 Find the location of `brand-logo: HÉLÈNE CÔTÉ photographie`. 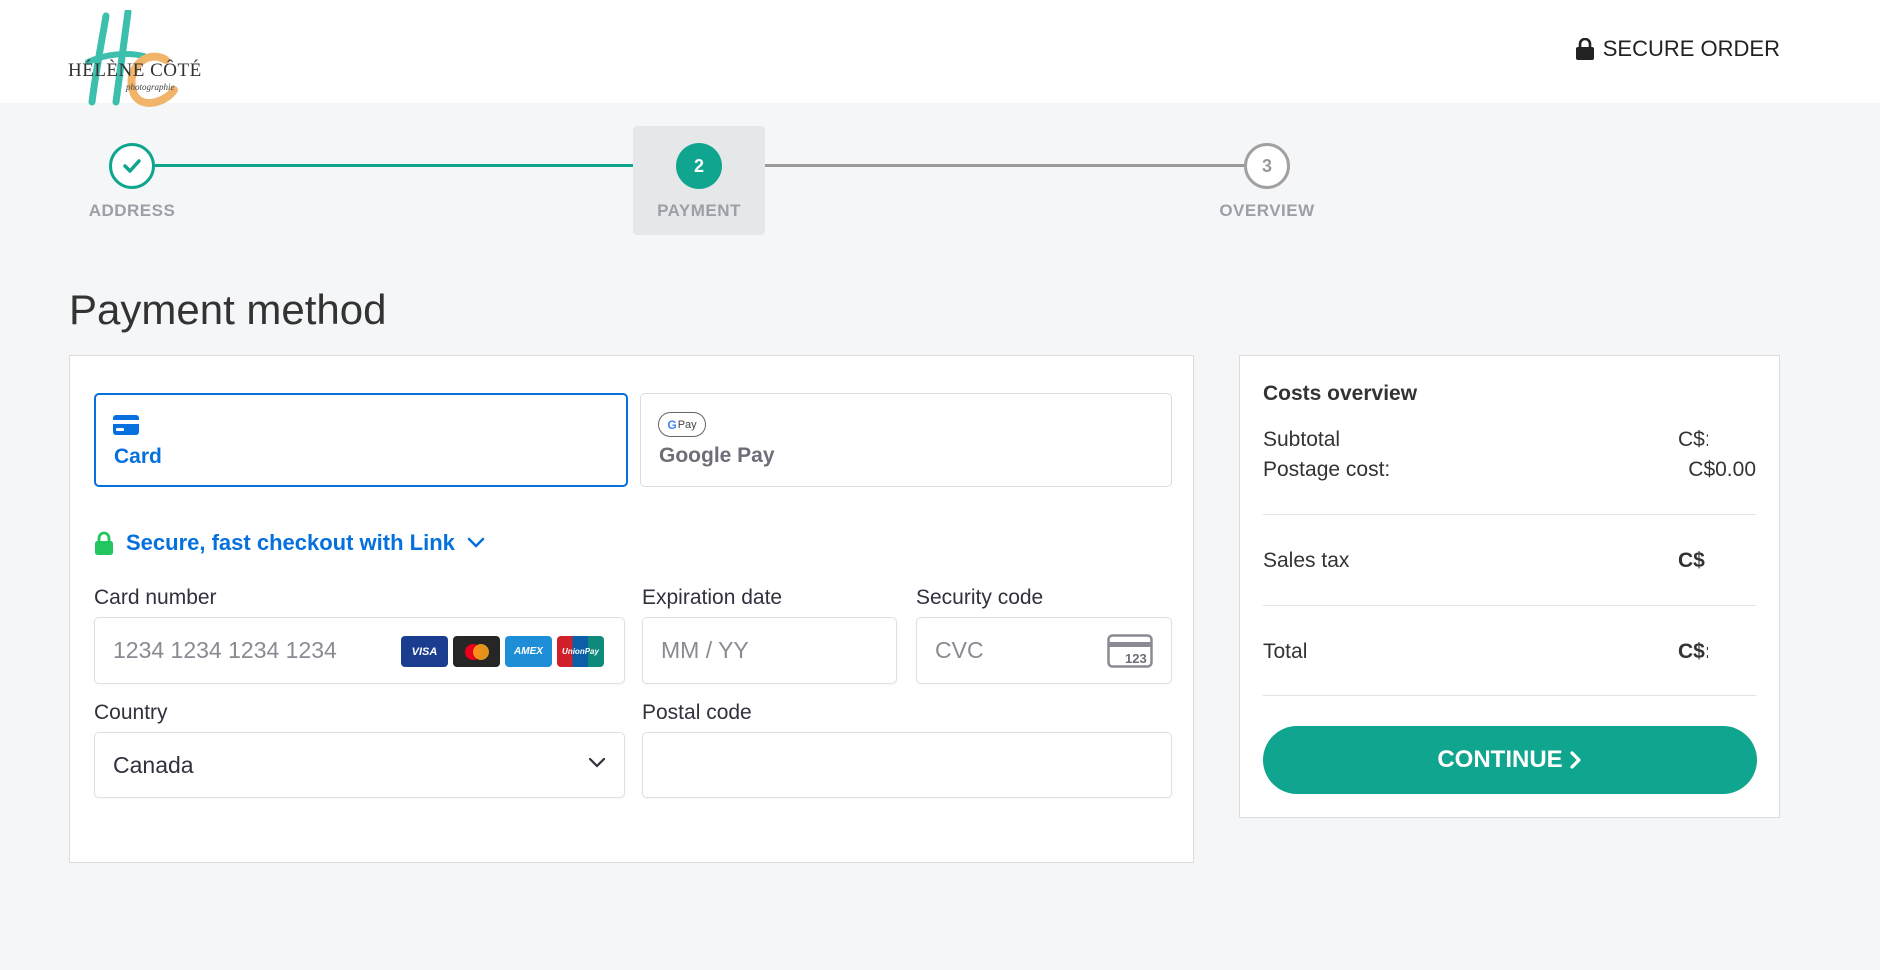

brand-logo: HÉLÈNE CÔTÉ photographie is located at coordinates (133, 60).